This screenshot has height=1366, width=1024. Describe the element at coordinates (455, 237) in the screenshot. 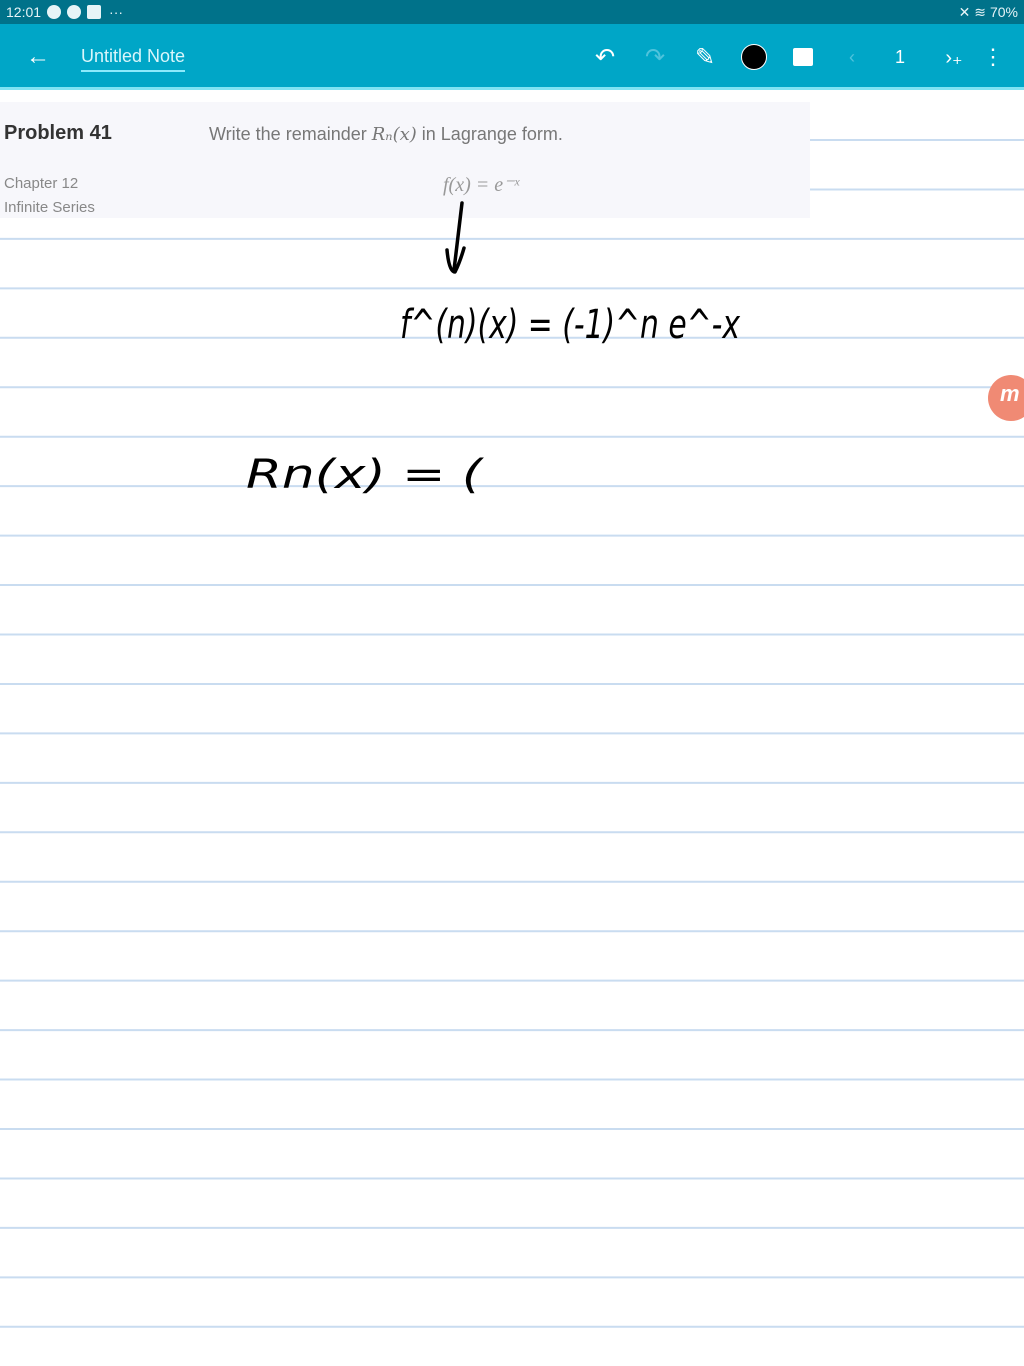

I see `handwritten-arrow` at that location.